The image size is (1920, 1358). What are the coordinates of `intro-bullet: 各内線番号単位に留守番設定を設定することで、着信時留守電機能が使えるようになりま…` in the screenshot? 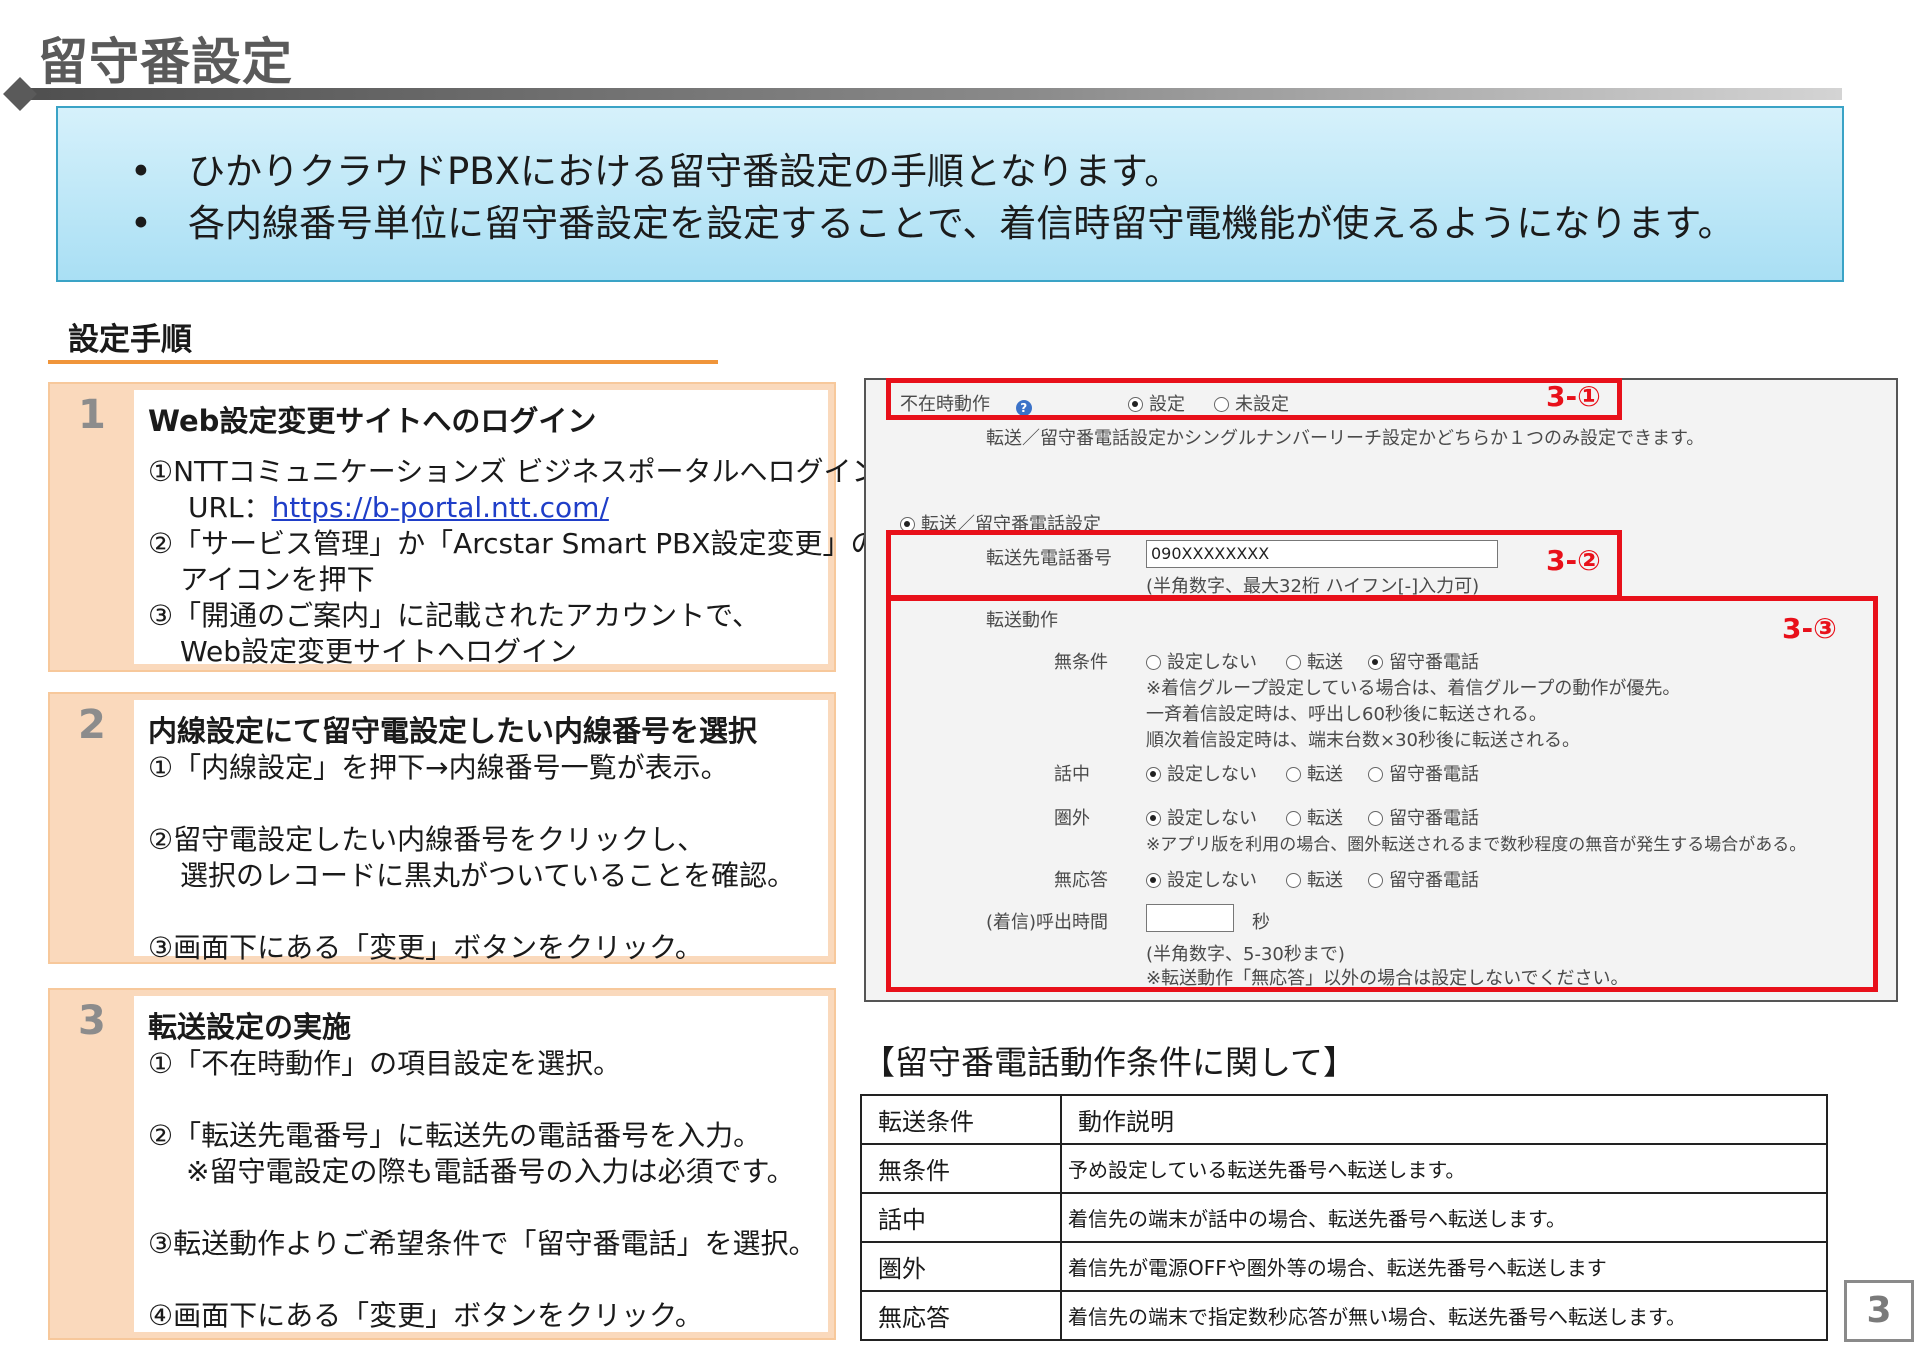 It's located at (960, 224).